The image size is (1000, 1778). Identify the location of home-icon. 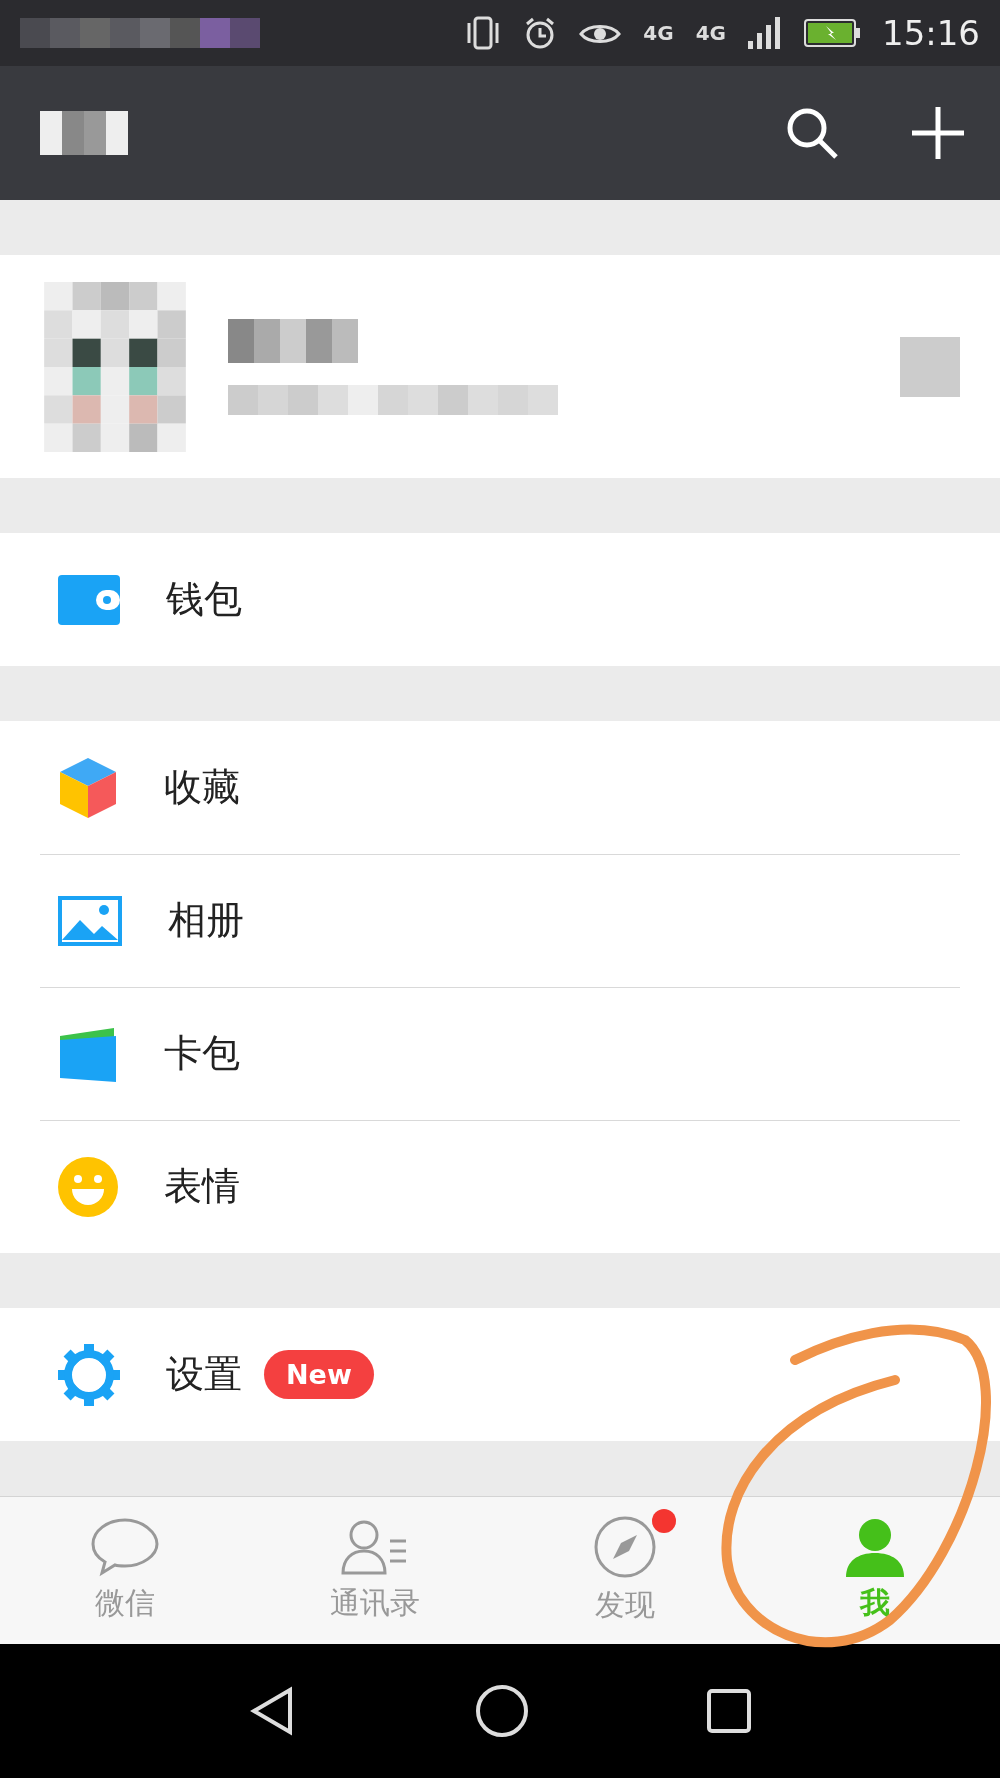
(502, 1711).